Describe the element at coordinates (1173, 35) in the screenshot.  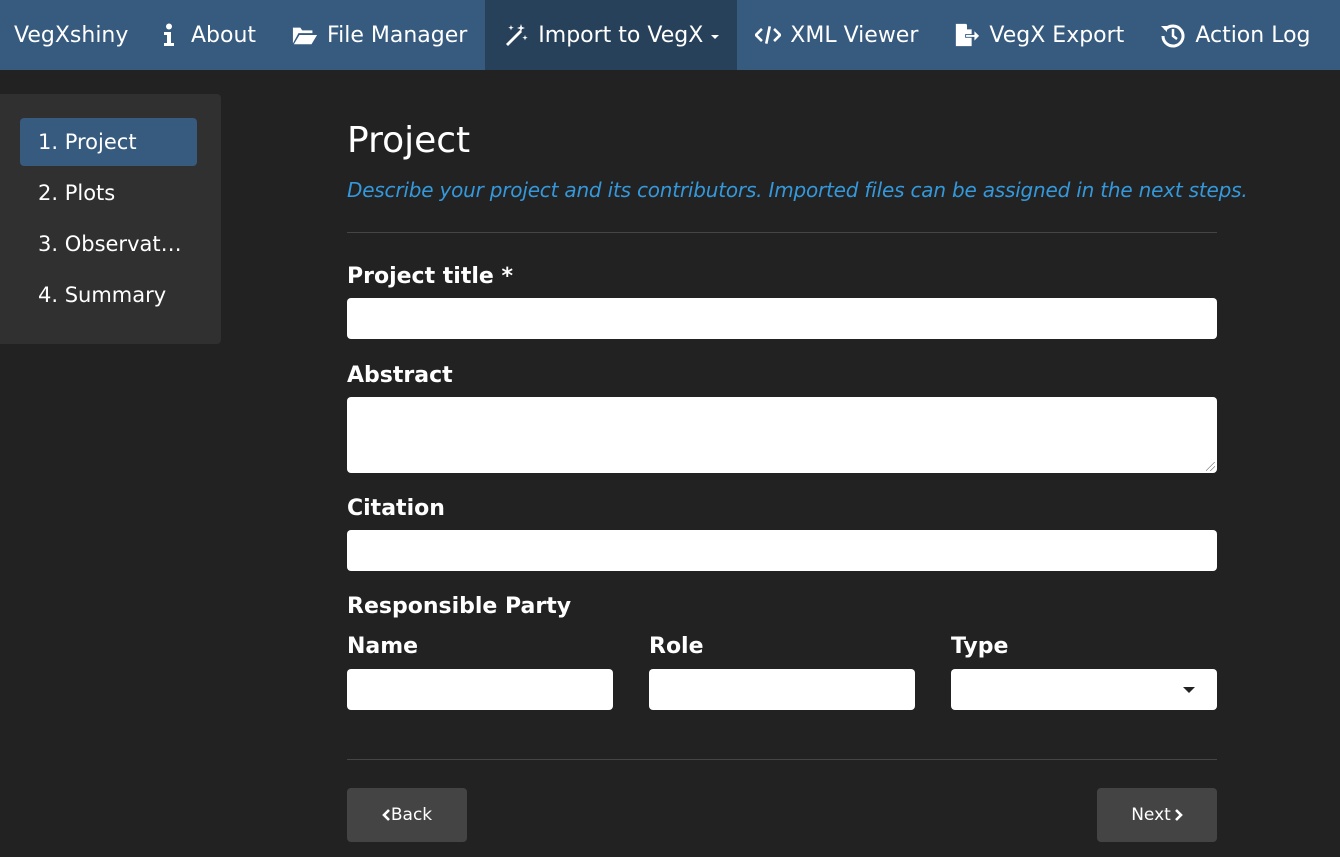
I see `history-icon` at that location.